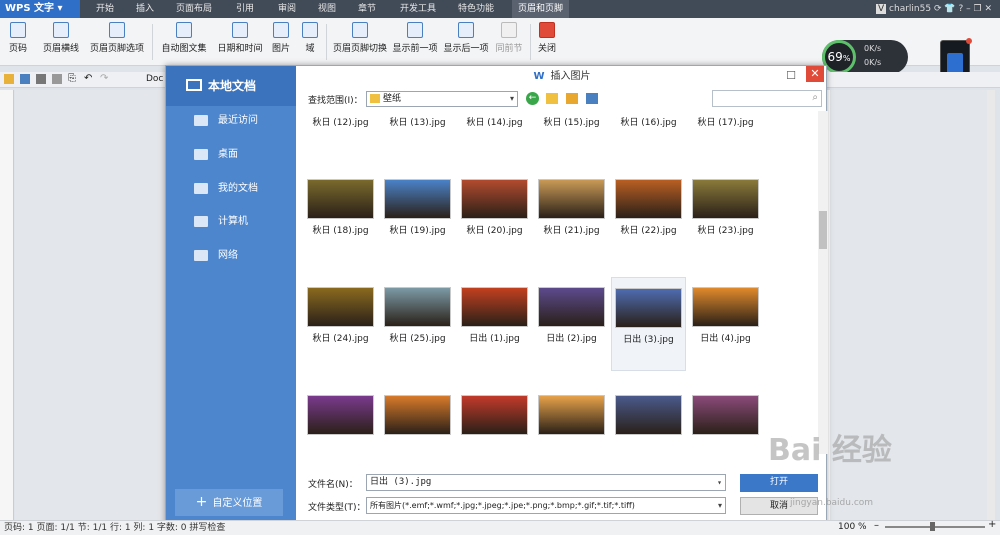  Describe the element at coordinates (532, 98) in the screenshot. I see `back-icon: ←` at that location.